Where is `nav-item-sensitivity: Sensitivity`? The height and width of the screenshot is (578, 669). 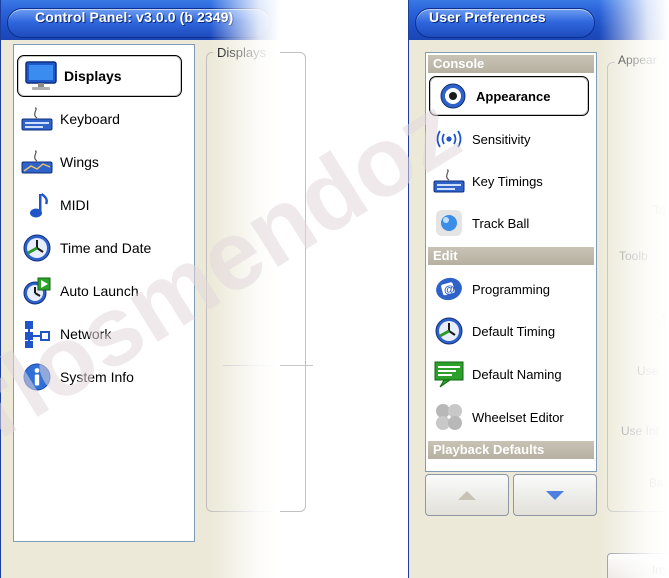
nav-item-sensitivity: Sensitivity is located at coordinates (478, 139).